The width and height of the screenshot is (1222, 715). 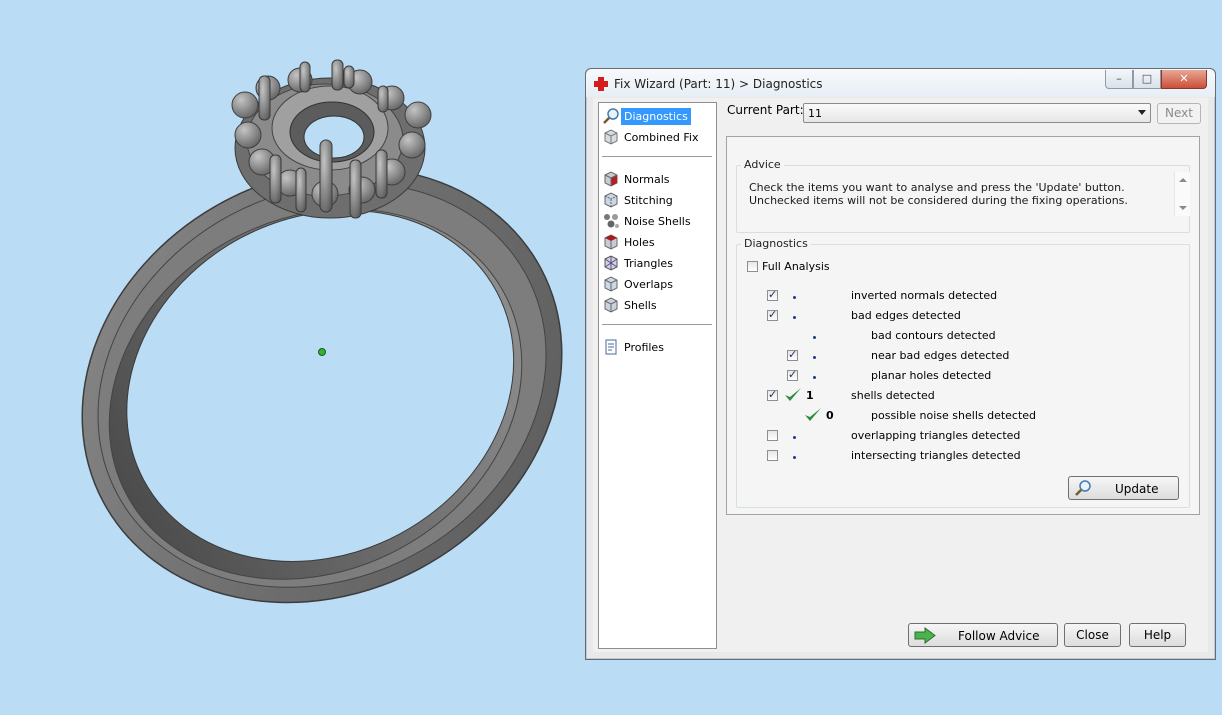 What do you see at coordinates (611, 347) in the screenshot?
I see `document-icon` at bounding box center [611, 347].